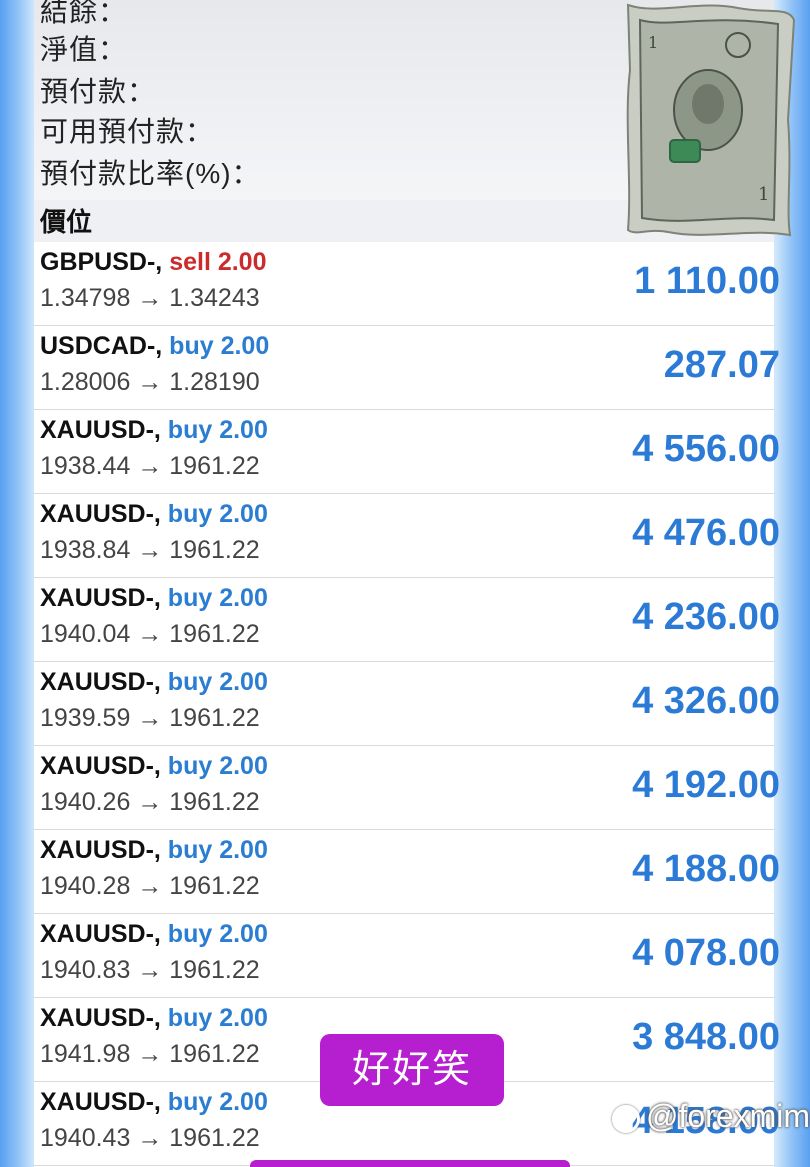 The width and height of the screenshot is (810, 1167). I want to click on position-prices: 1.28006 → 1.28190, so click(150, 382).